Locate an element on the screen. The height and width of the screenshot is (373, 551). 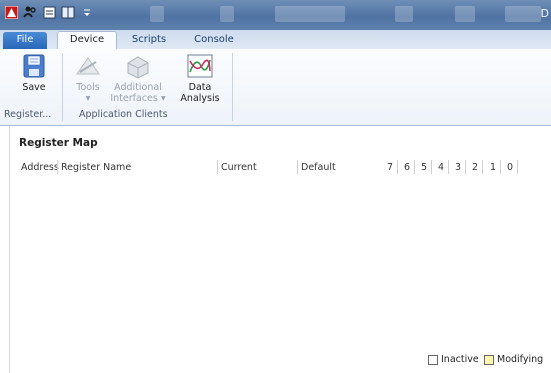
tools-icon is located at coordinates (88, 66).